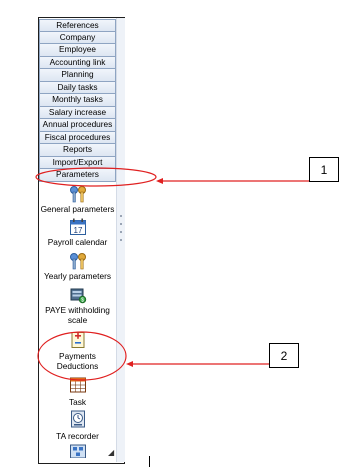  I want to click on clock-recorder-icon, so click(77, 419).